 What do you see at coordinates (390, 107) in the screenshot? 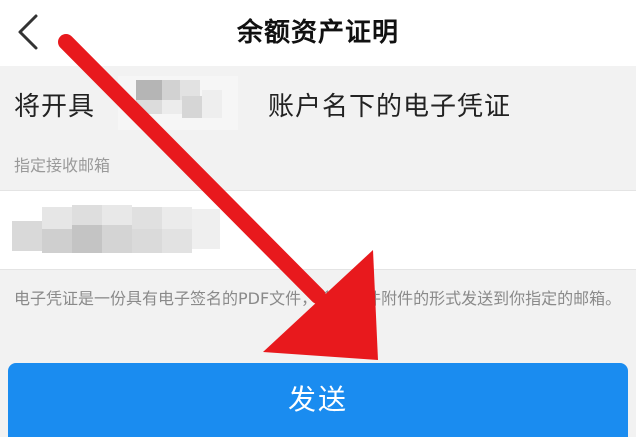
I see `issue-suffix-text: 账户名下的电子凭证` at bounding box center [390, 107].